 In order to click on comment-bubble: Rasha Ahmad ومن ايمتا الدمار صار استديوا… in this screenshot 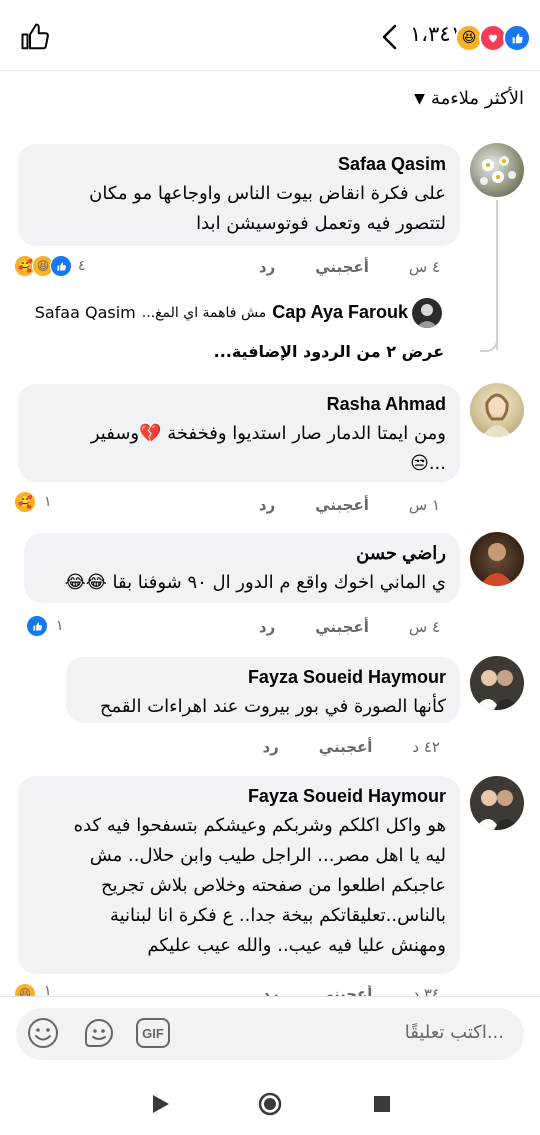, I will do `click(239, 433)`.